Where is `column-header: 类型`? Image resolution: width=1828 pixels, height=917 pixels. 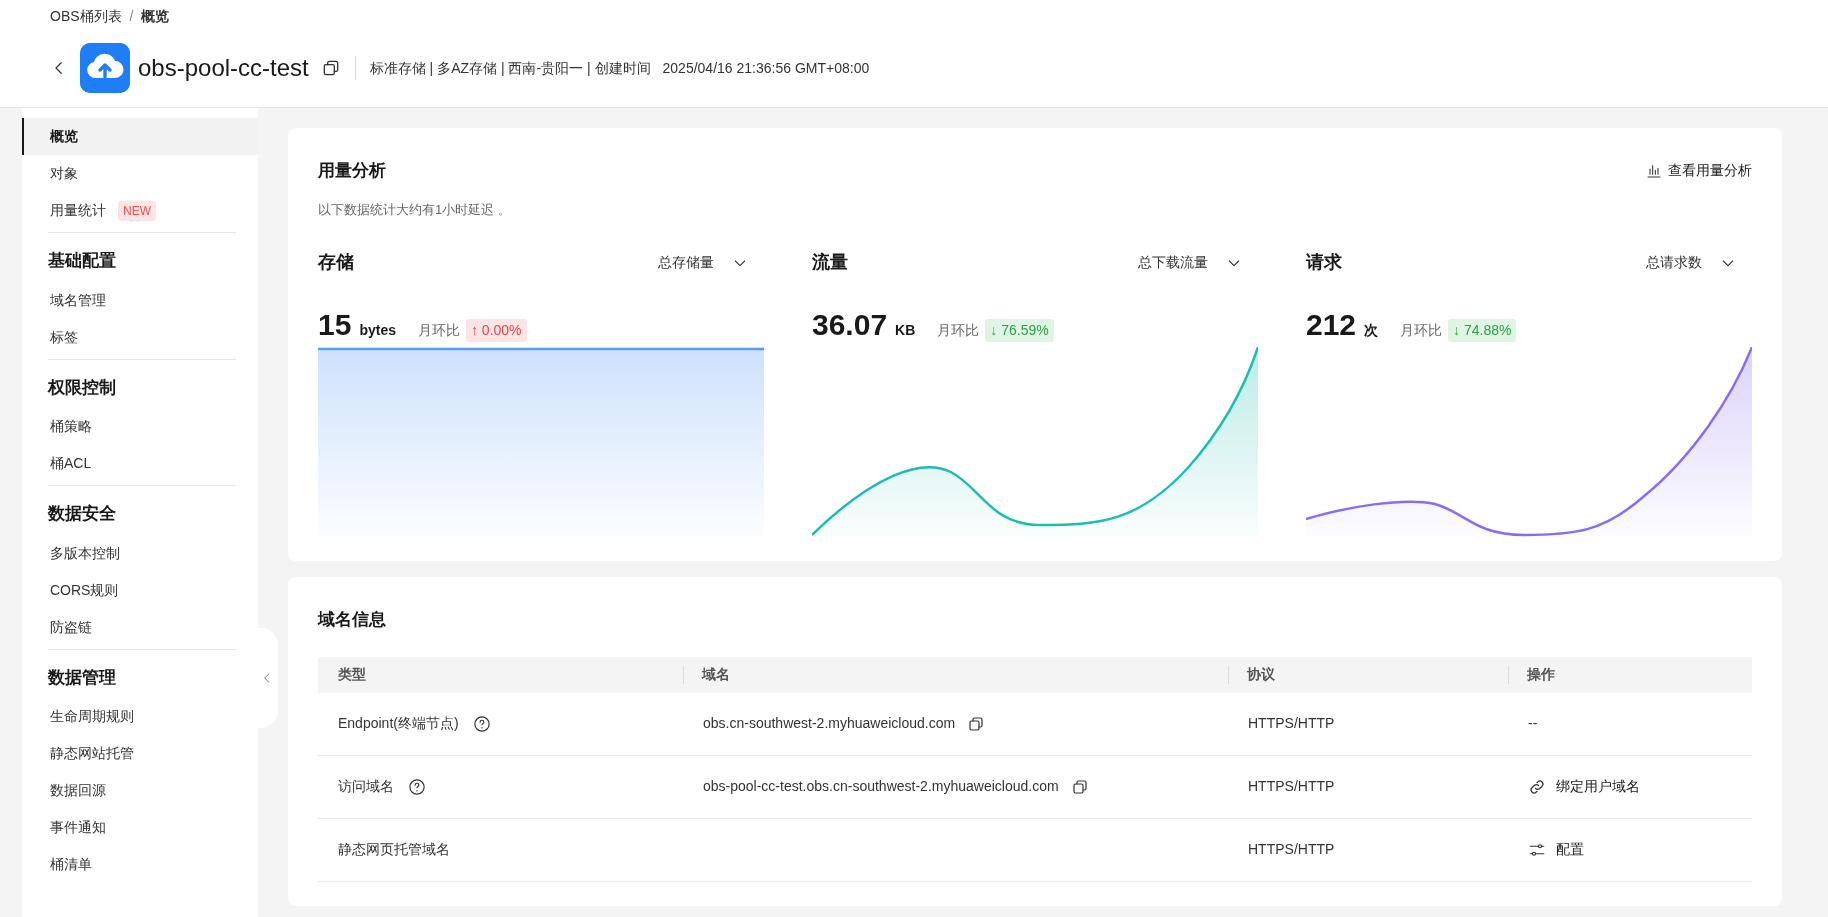
column-header: 类型 is located at coordinates (352, 674).